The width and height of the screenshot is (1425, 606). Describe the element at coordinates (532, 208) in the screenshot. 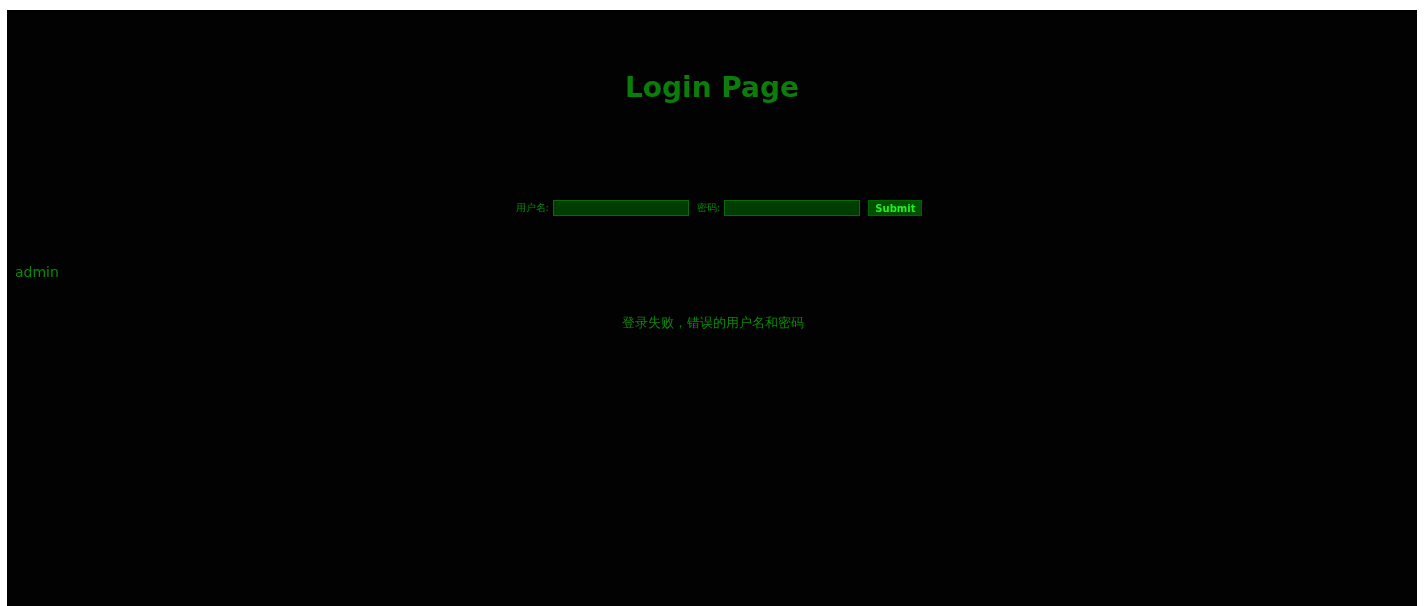

I see `username-label: 用户名:` at that location.